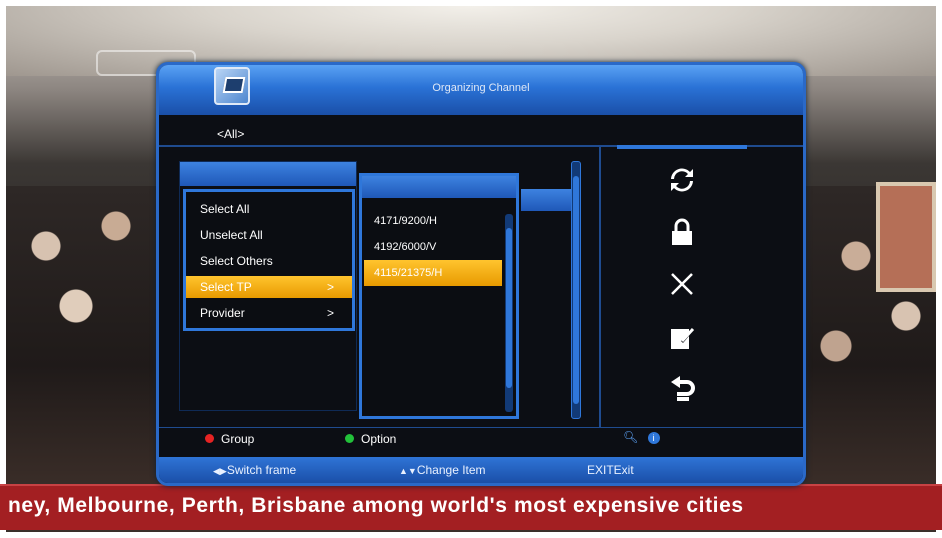  I want to click on hint-option: Option, so click(379, 439).